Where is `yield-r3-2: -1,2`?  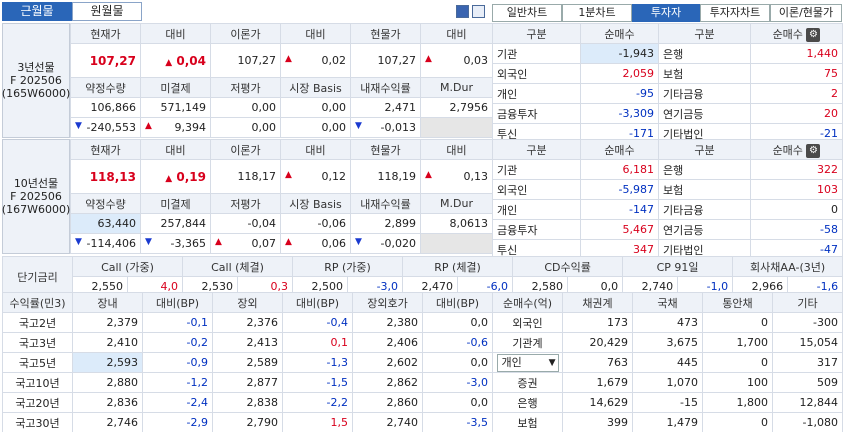
yield-r3-2: -1,2 is located at coordinates (177, 382).